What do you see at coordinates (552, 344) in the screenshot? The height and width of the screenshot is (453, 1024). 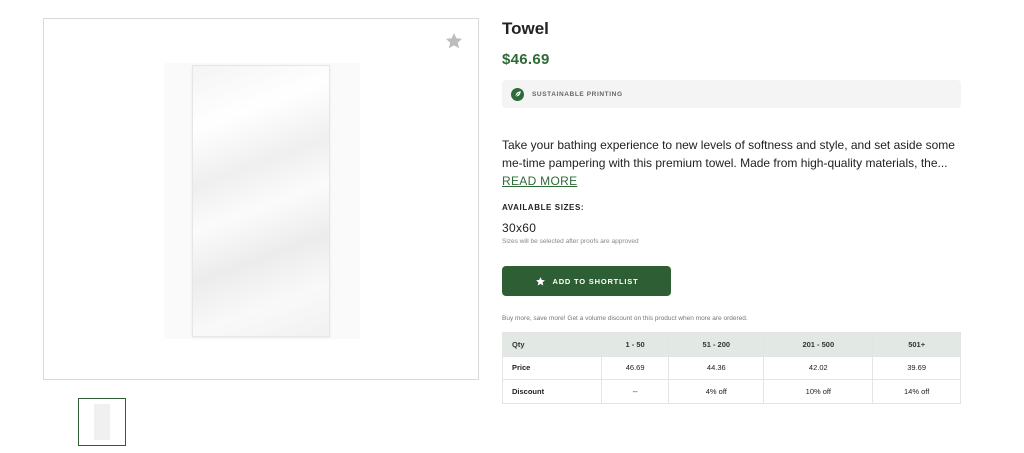 I see `table-header-cell: Qty` at bounding box center [552, 344].